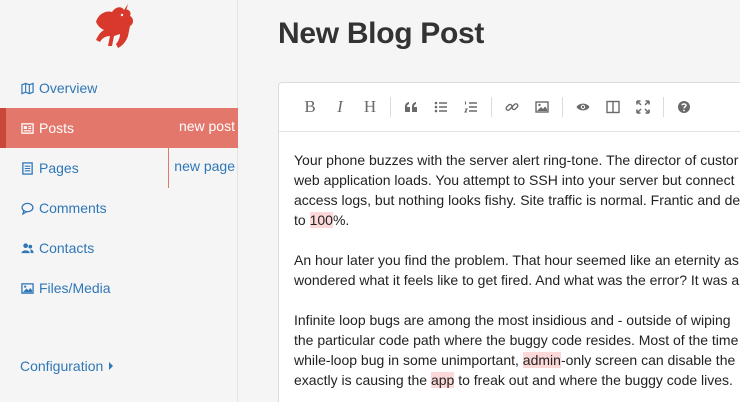 The image size is (740, 402). I want to click on bullet-list-icon, so click(440, 107).